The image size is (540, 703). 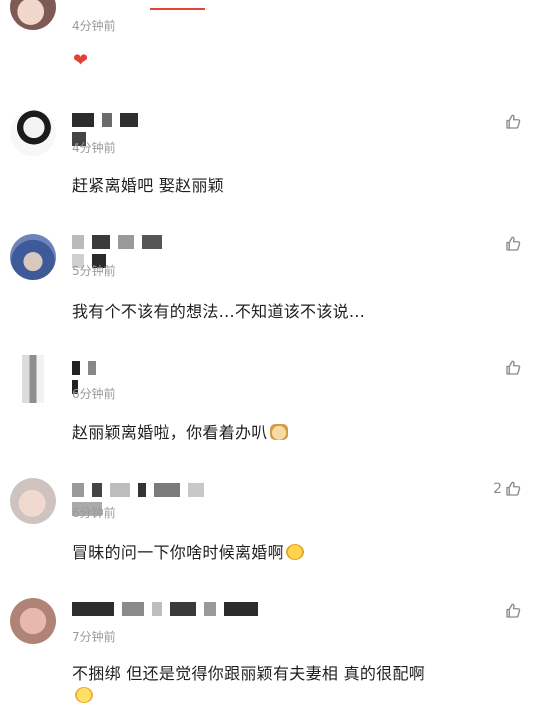 I want to click on comment-text-content: 冒昧的问一下你啥时候离婚啊, so click(x=178, y=552).